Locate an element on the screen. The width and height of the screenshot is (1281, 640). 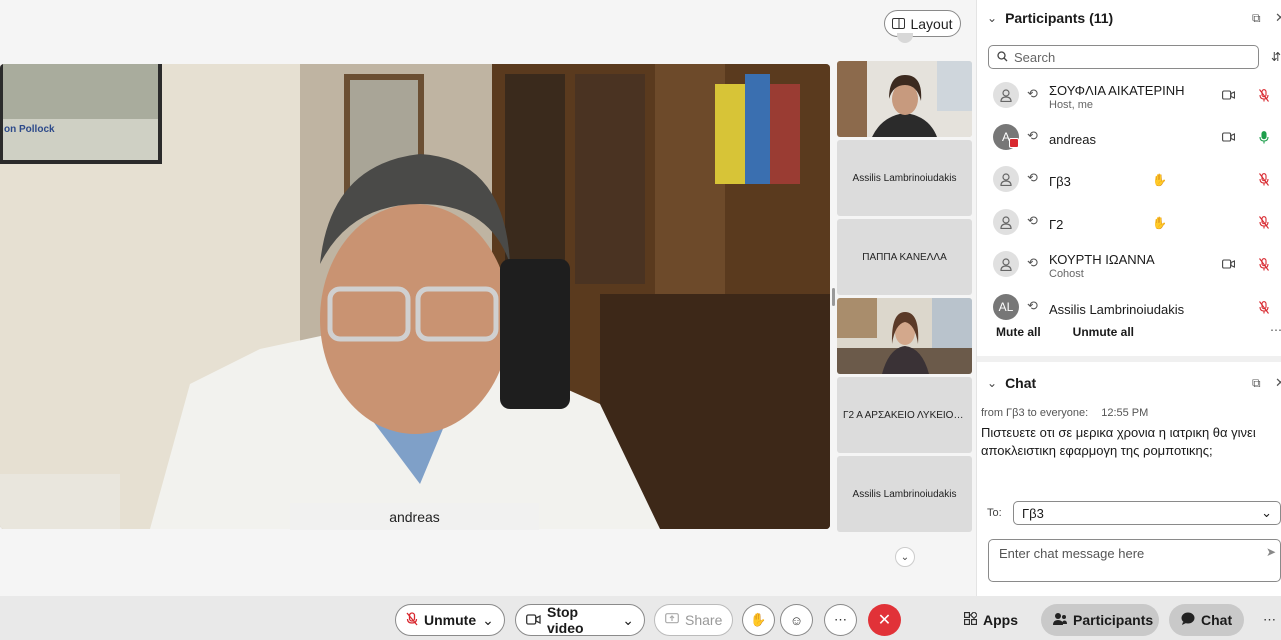
chat-header: ⌄ Chat is located at coordinates (1011, 383).